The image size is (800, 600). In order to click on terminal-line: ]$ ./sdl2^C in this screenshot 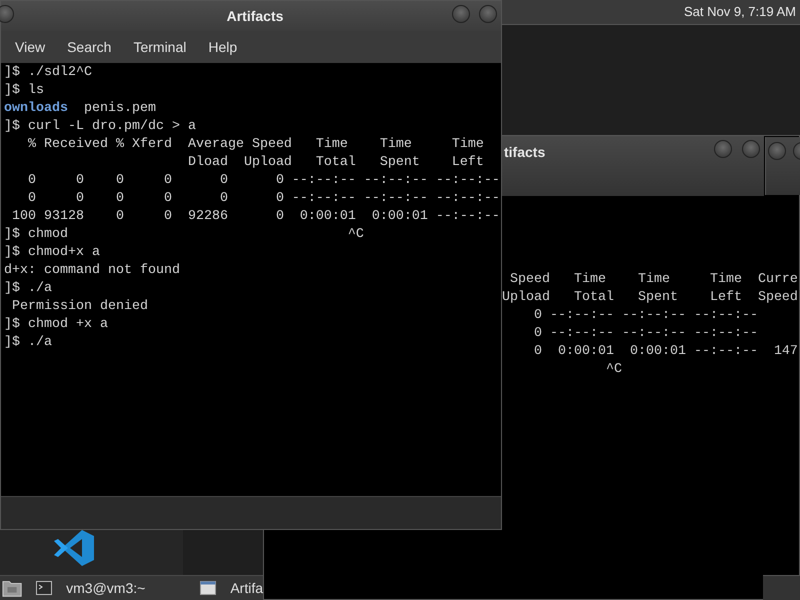, I will do `click(48, 73)`.